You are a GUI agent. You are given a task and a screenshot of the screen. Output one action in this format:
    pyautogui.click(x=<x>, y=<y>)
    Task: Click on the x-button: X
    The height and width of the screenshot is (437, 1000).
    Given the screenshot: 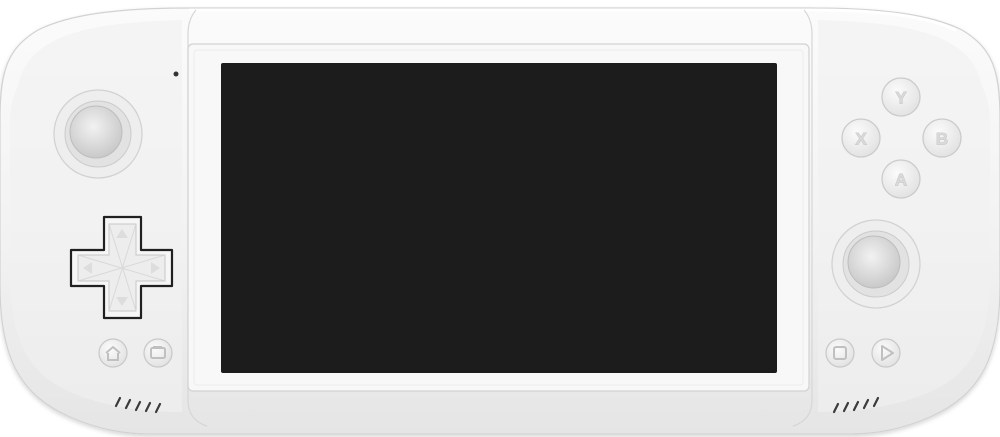 What is the action you would take?
    pyautogui.click(x=861, y=138)
    